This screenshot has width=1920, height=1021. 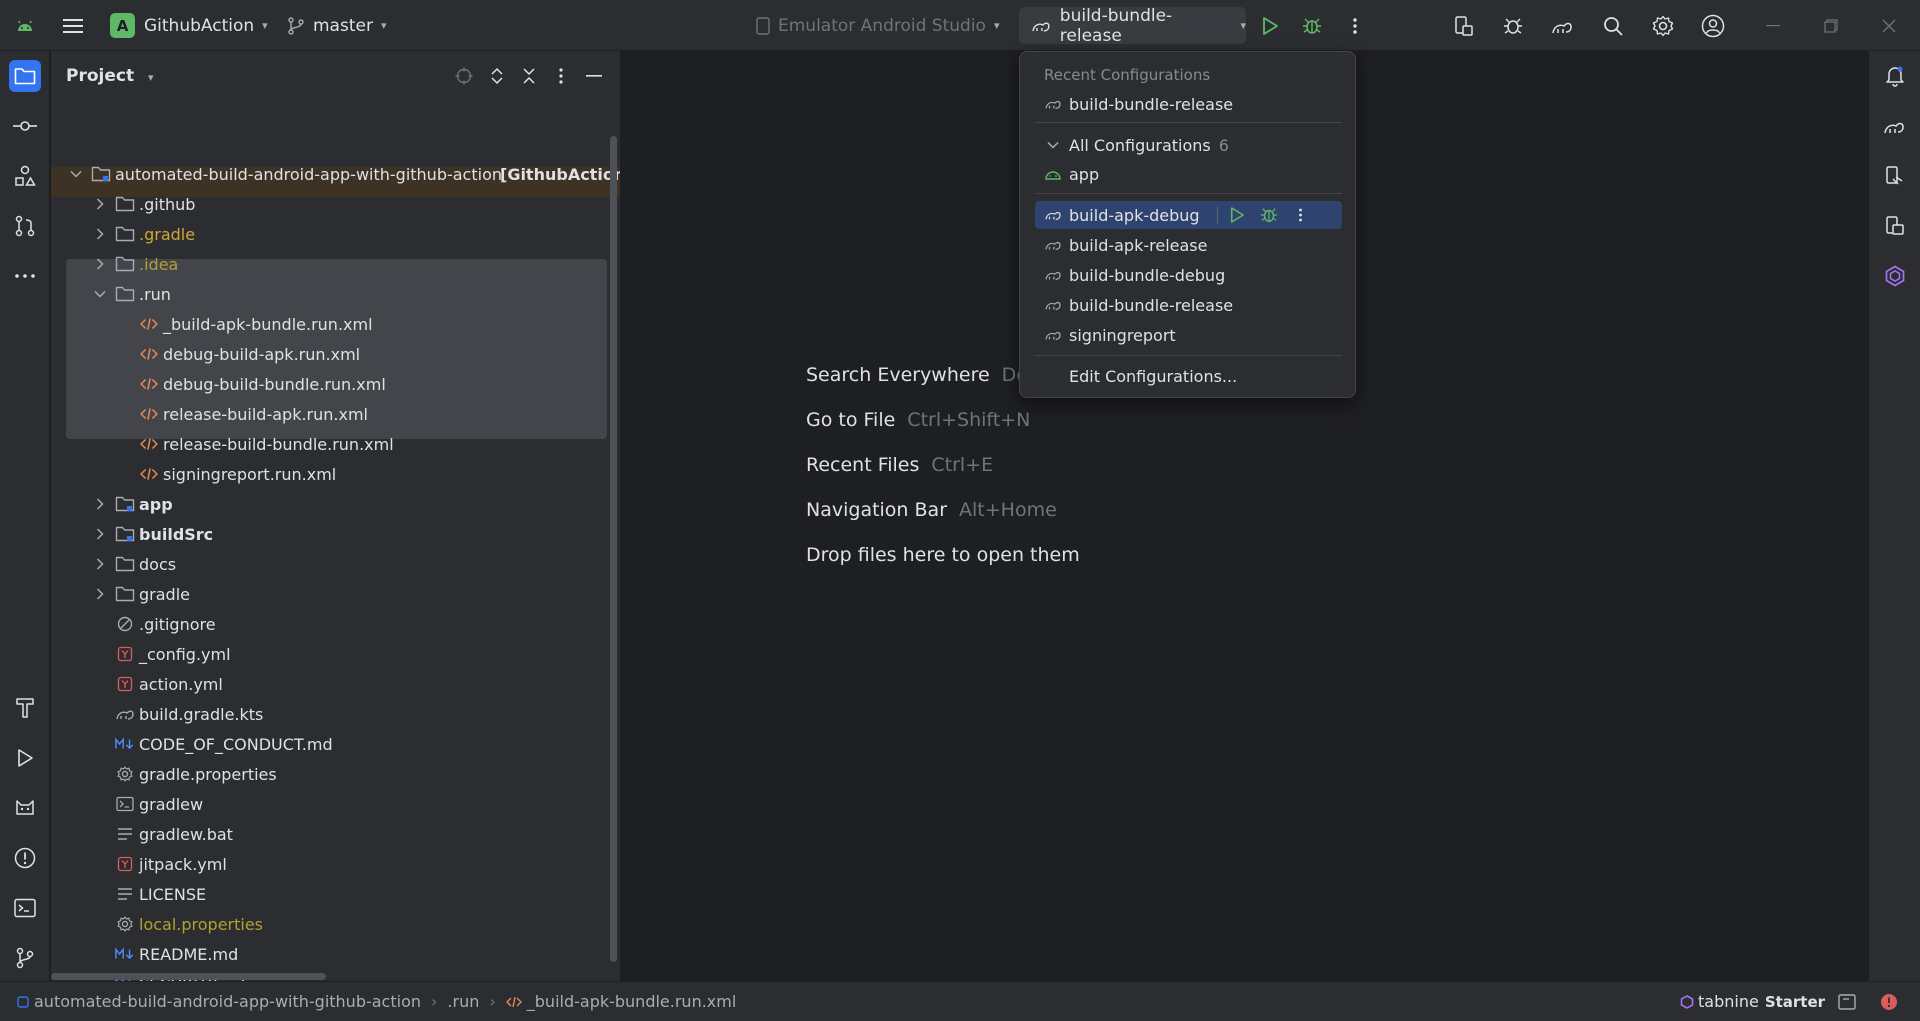 What do you see at coordinates (335, 744) in the screenshot?
I see `tree-item: CODE_OF_CONDUCT.md` at bounding box center [335, 744].